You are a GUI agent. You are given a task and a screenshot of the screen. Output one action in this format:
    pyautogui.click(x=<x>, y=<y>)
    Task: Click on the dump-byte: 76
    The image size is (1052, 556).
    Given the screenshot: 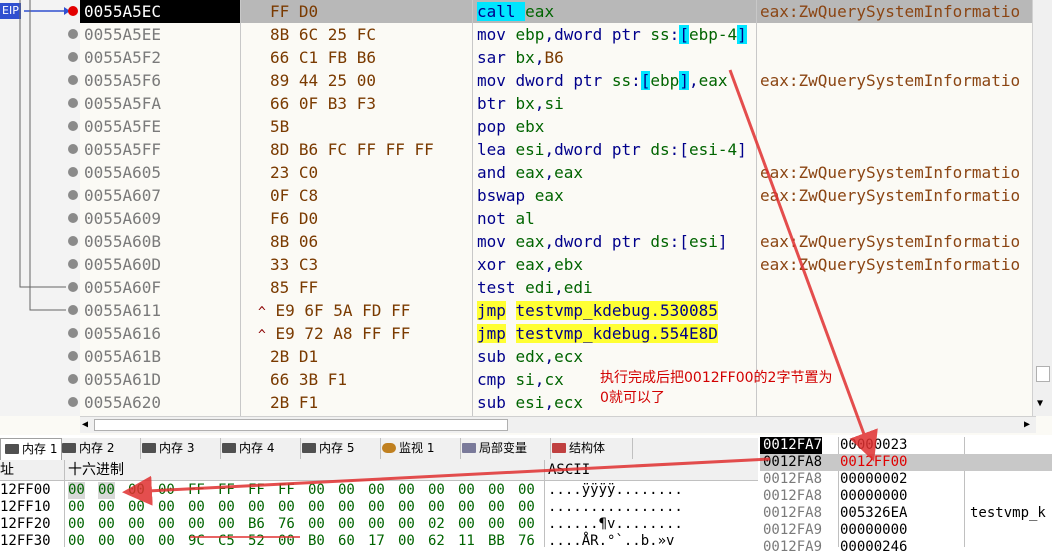 What is the action you would take?
    pyautogui.click(x=286, y=524)
    